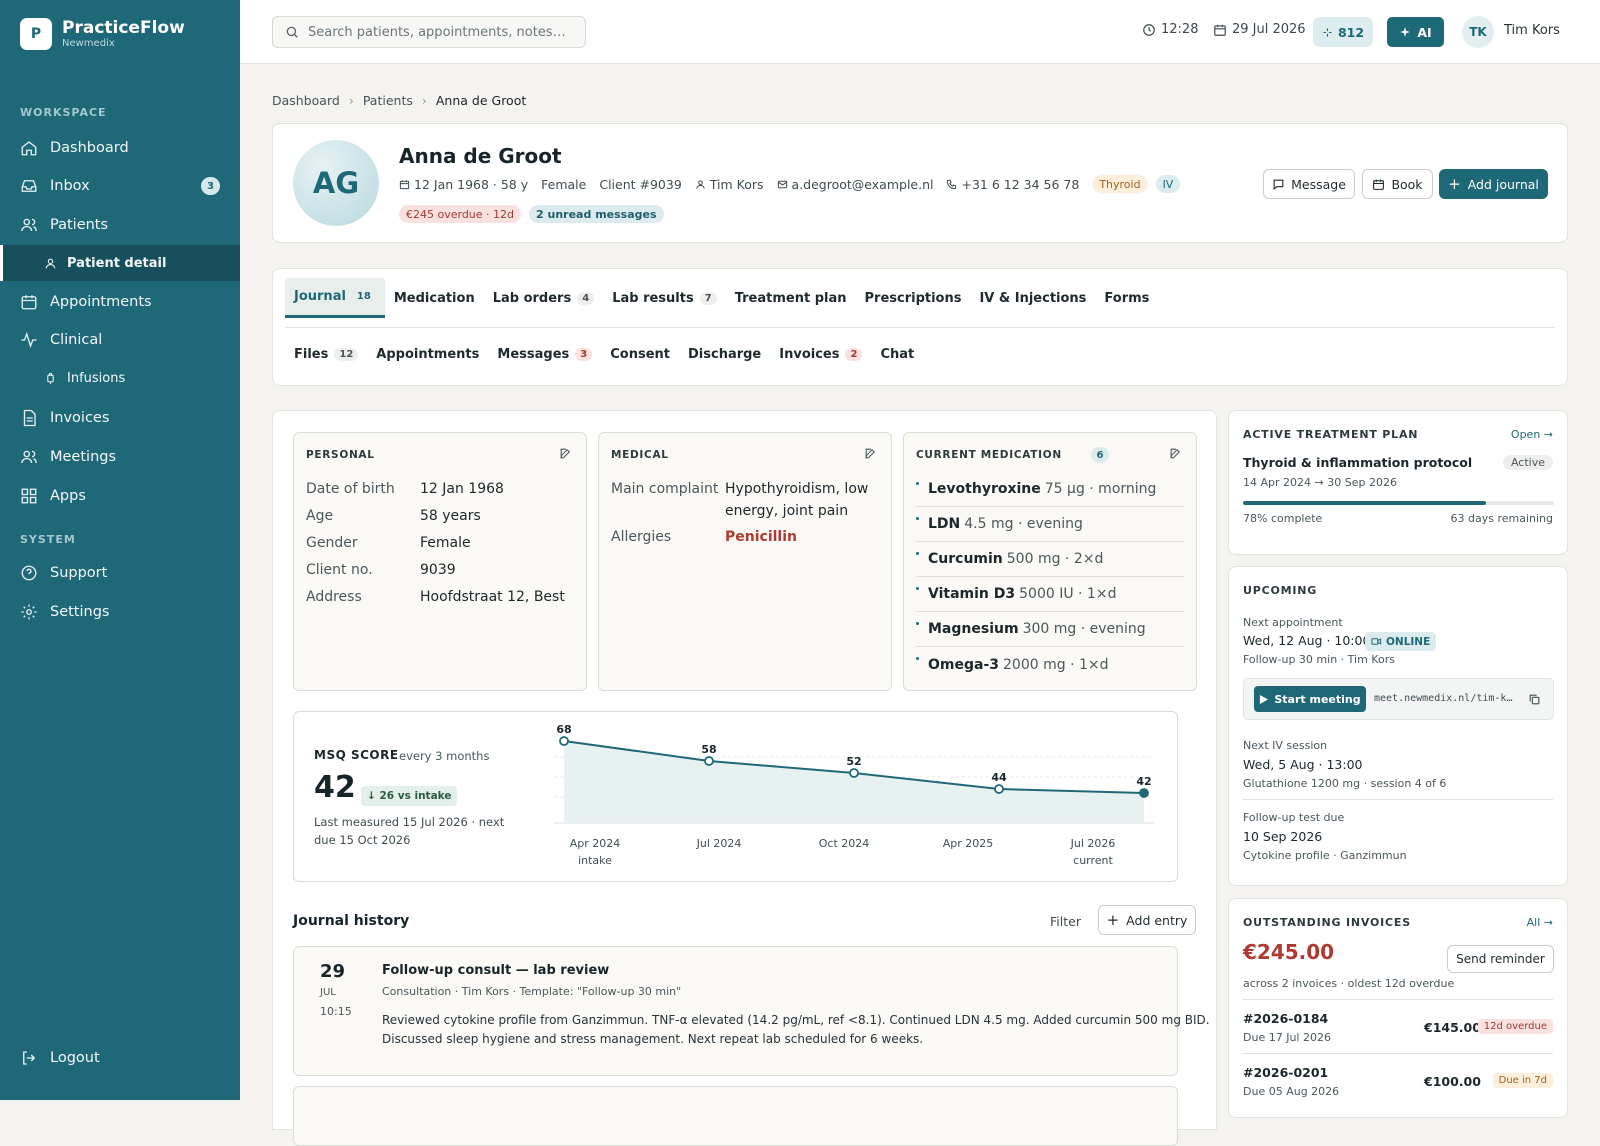  I want to click on iv-detail: Glutathione 1200 mg · session 4 of 6, so click(1345, 783).